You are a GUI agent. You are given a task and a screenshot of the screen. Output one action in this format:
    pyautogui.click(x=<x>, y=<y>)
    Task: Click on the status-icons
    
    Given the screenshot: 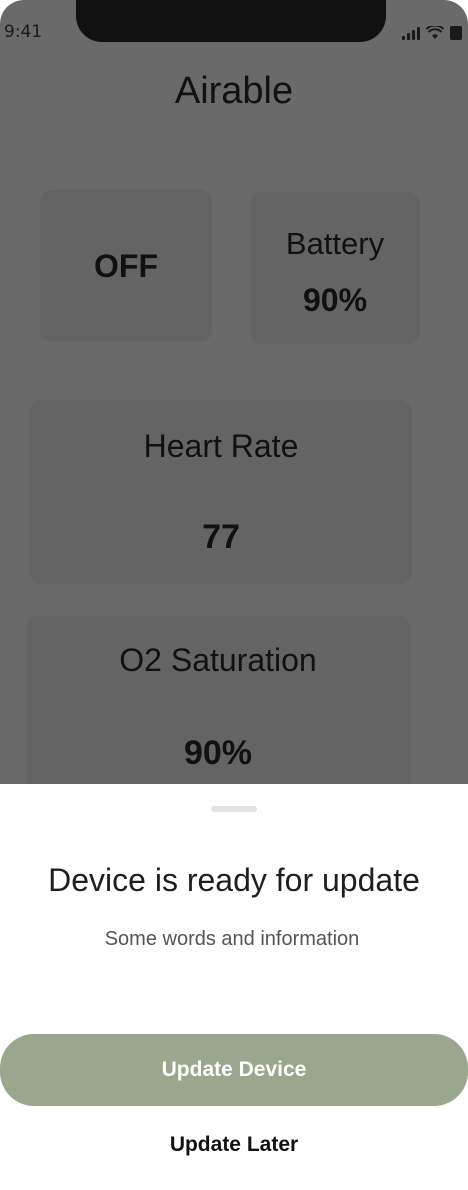 What is the action you would take?
    pyautogui.click(x=432, y=32)
    